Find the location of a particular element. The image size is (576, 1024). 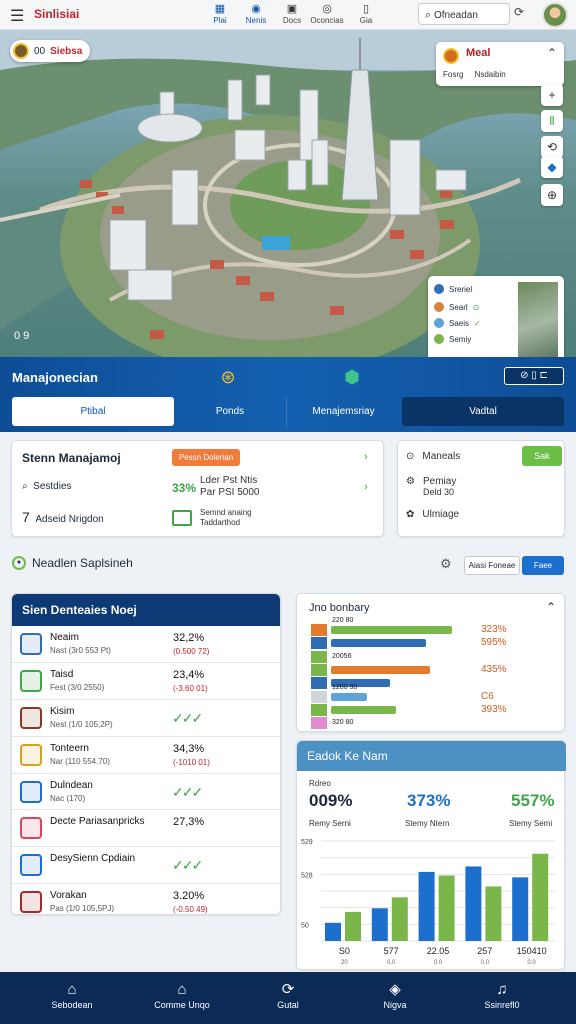

bottom-nav-ssinrefl0: ♫ Ssinrefl0 is located at coordinates (502, 995).